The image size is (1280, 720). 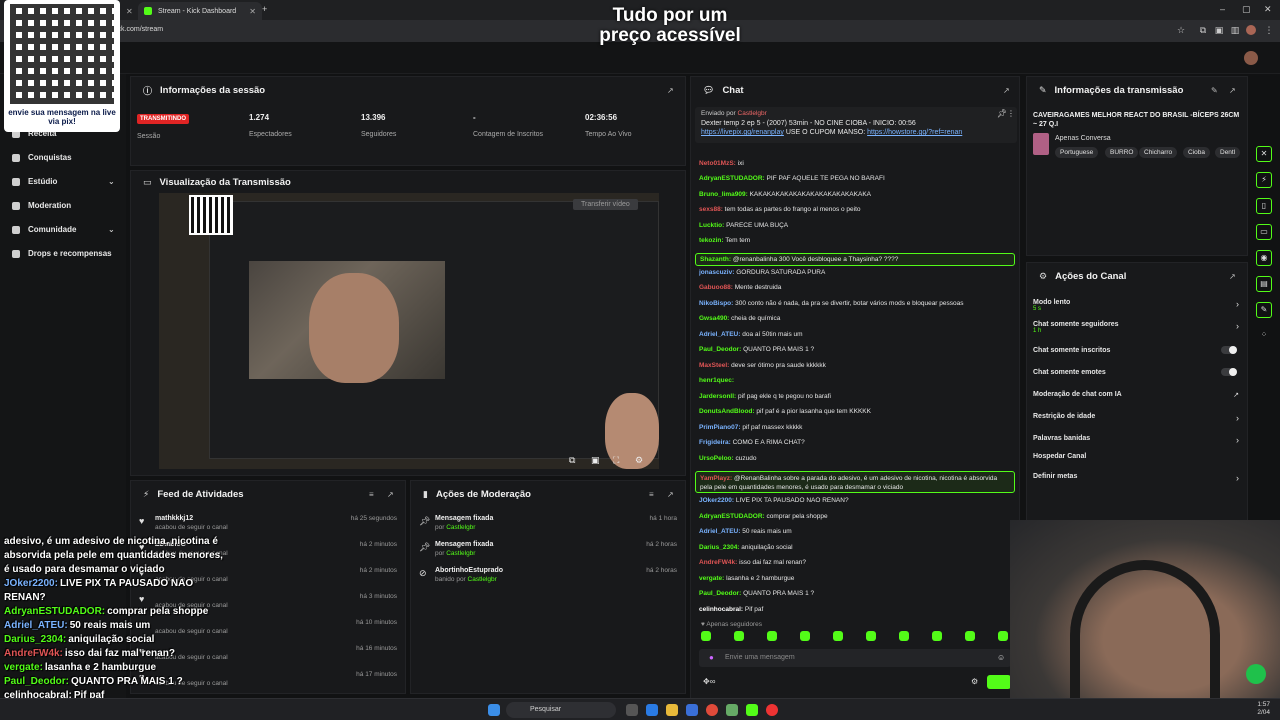 I want to click on folder-icon, so click(x=672, y=710).